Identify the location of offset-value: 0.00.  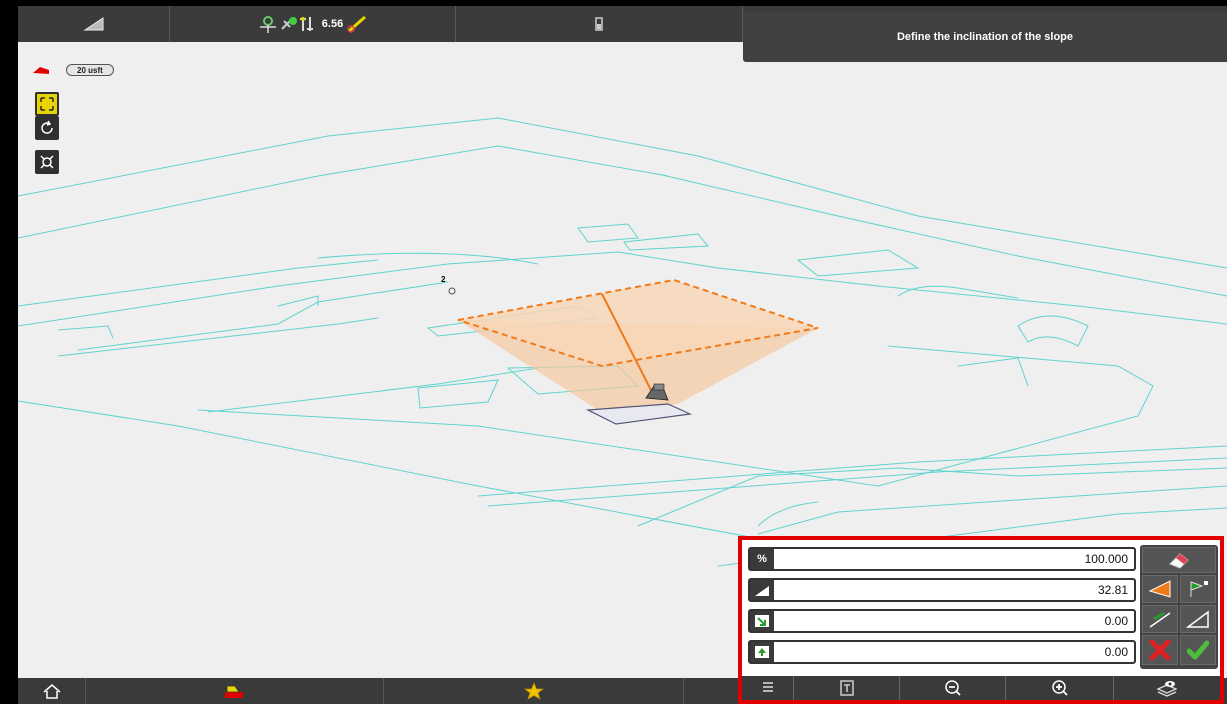
(1116, 621).